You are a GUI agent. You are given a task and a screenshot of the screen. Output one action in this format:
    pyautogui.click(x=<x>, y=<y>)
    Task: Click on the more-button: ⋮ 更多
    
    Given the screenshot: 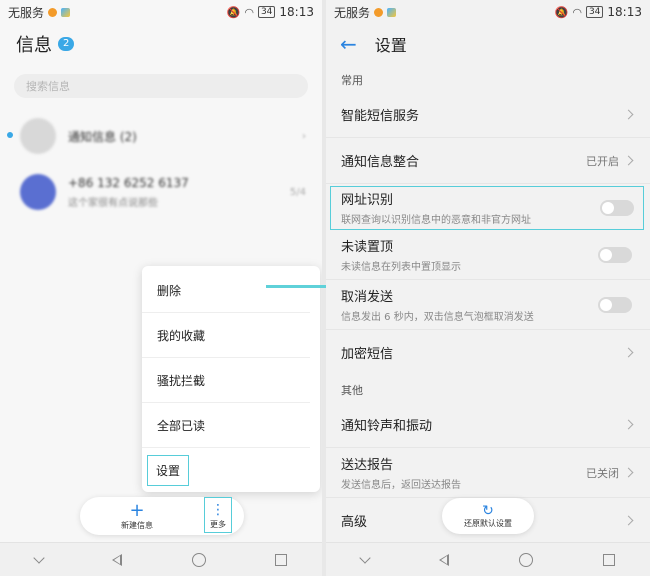 What is the action you would take?
    pyautogui.click(x=218, y=515)
    